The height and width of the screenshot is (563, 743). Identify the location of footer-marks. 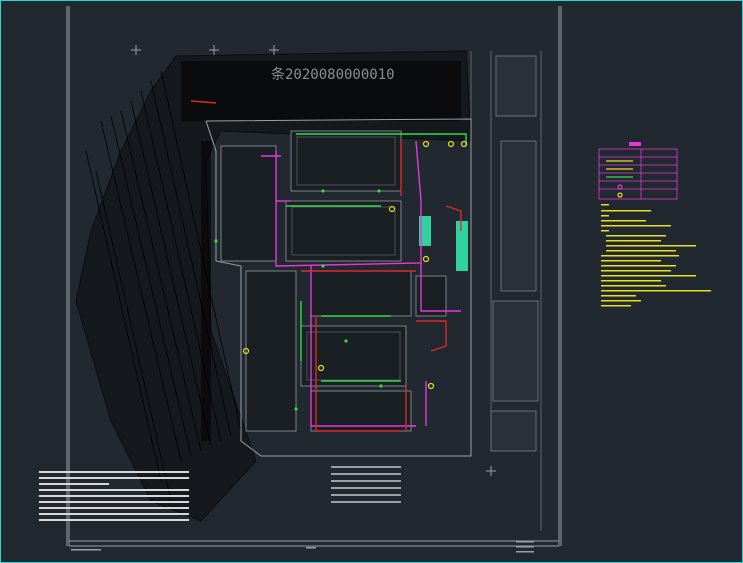
(302, 547).